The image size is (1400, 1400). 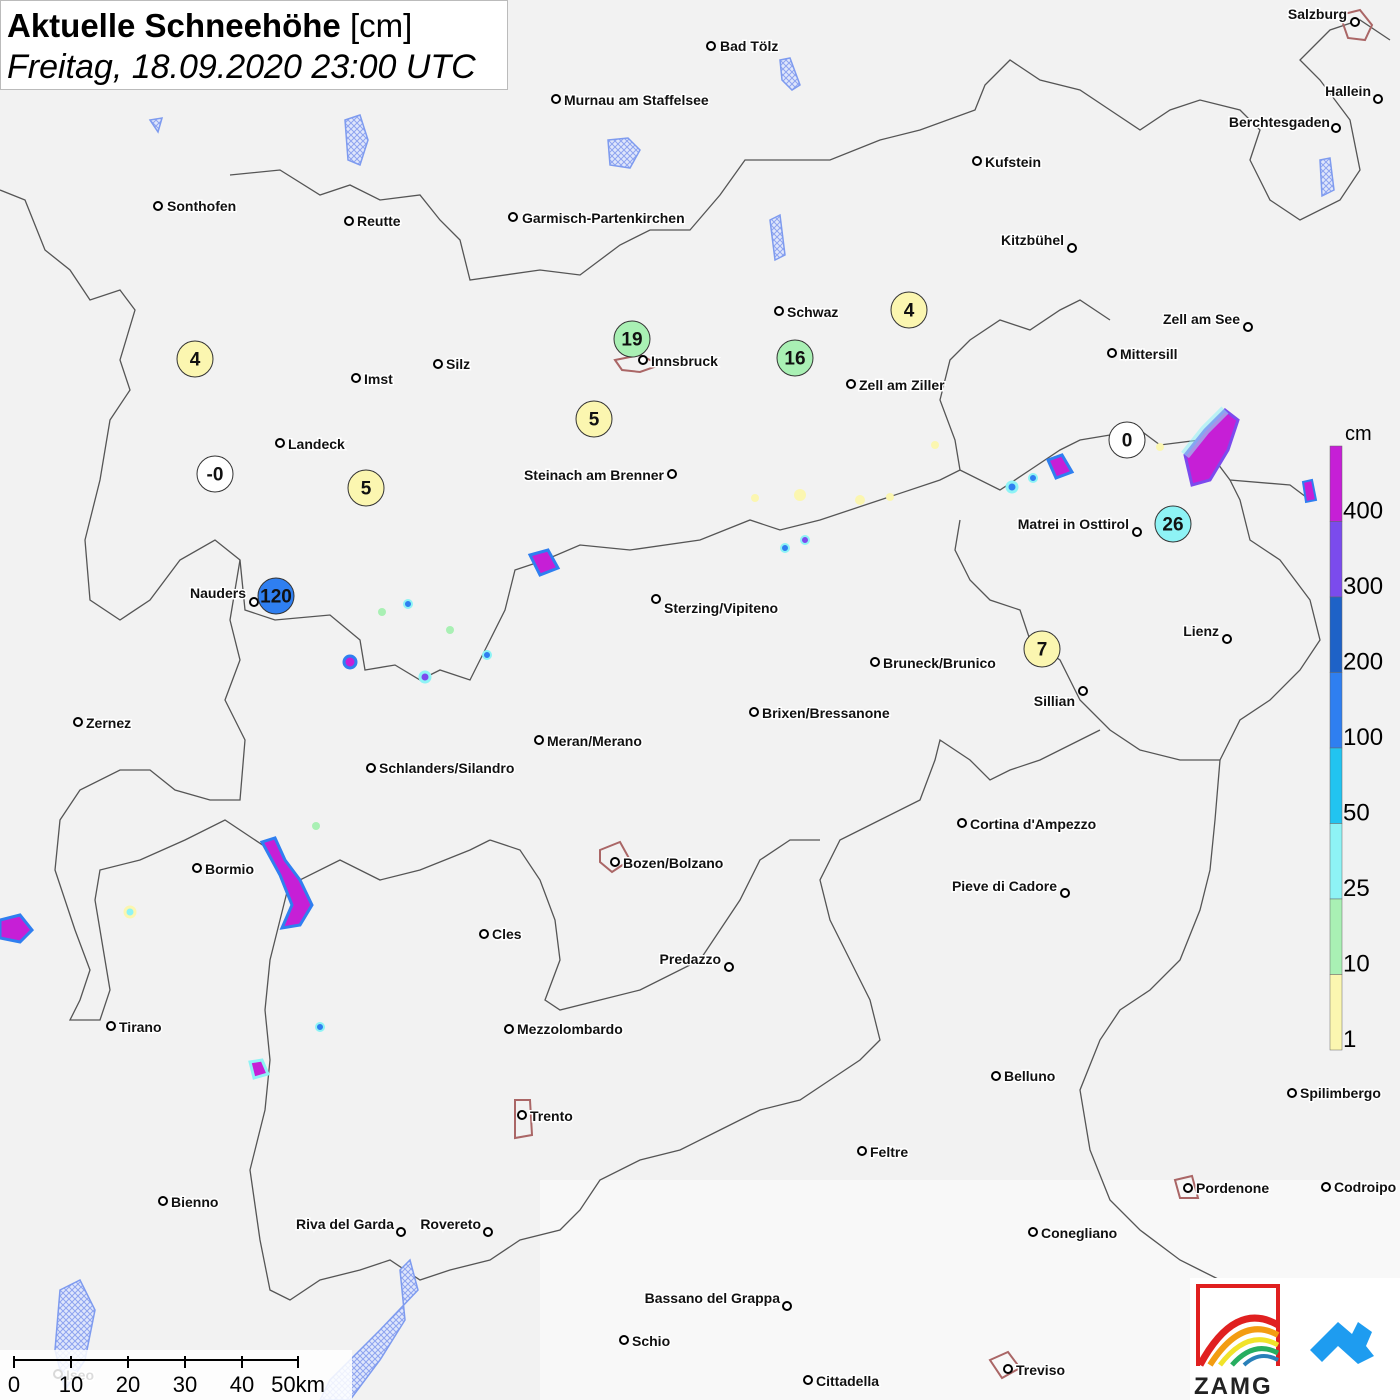 I want to click on city-sonthofen: Sonthofen, so click(x=195, y=206).